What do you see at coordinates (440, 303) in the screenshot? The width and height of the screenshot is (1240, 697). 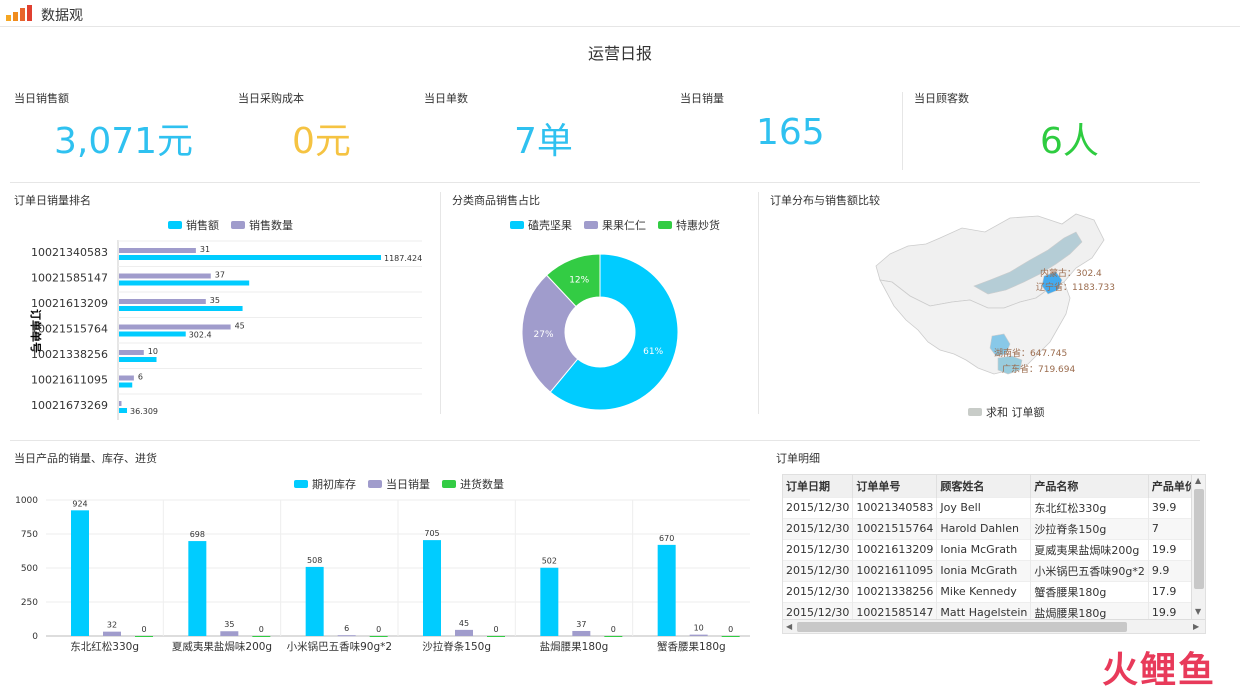 I see `chart-divider` at bounding box center [440, 303].